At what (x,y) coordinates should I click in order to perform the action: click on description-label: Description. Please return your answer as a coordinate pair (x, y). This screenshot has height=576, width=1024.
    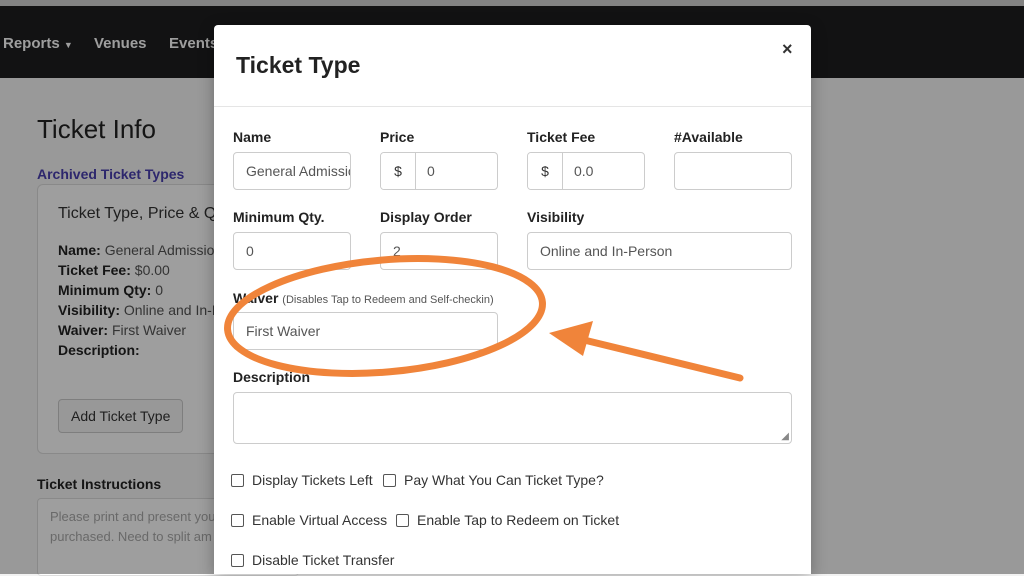
    Looking at the image, I should click on (272, 377).